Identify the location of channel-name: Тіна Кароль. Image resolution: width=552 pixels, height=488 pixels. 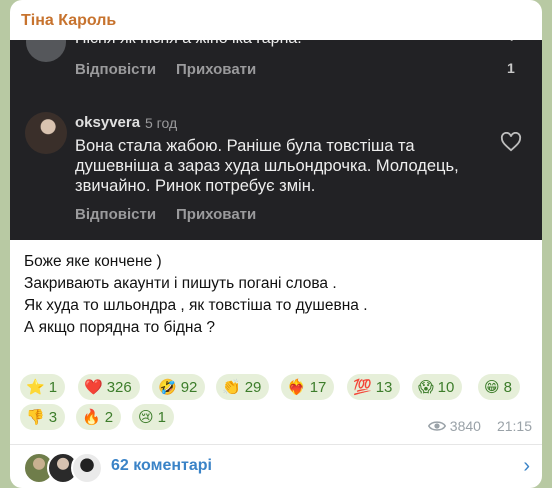
(68, 21).